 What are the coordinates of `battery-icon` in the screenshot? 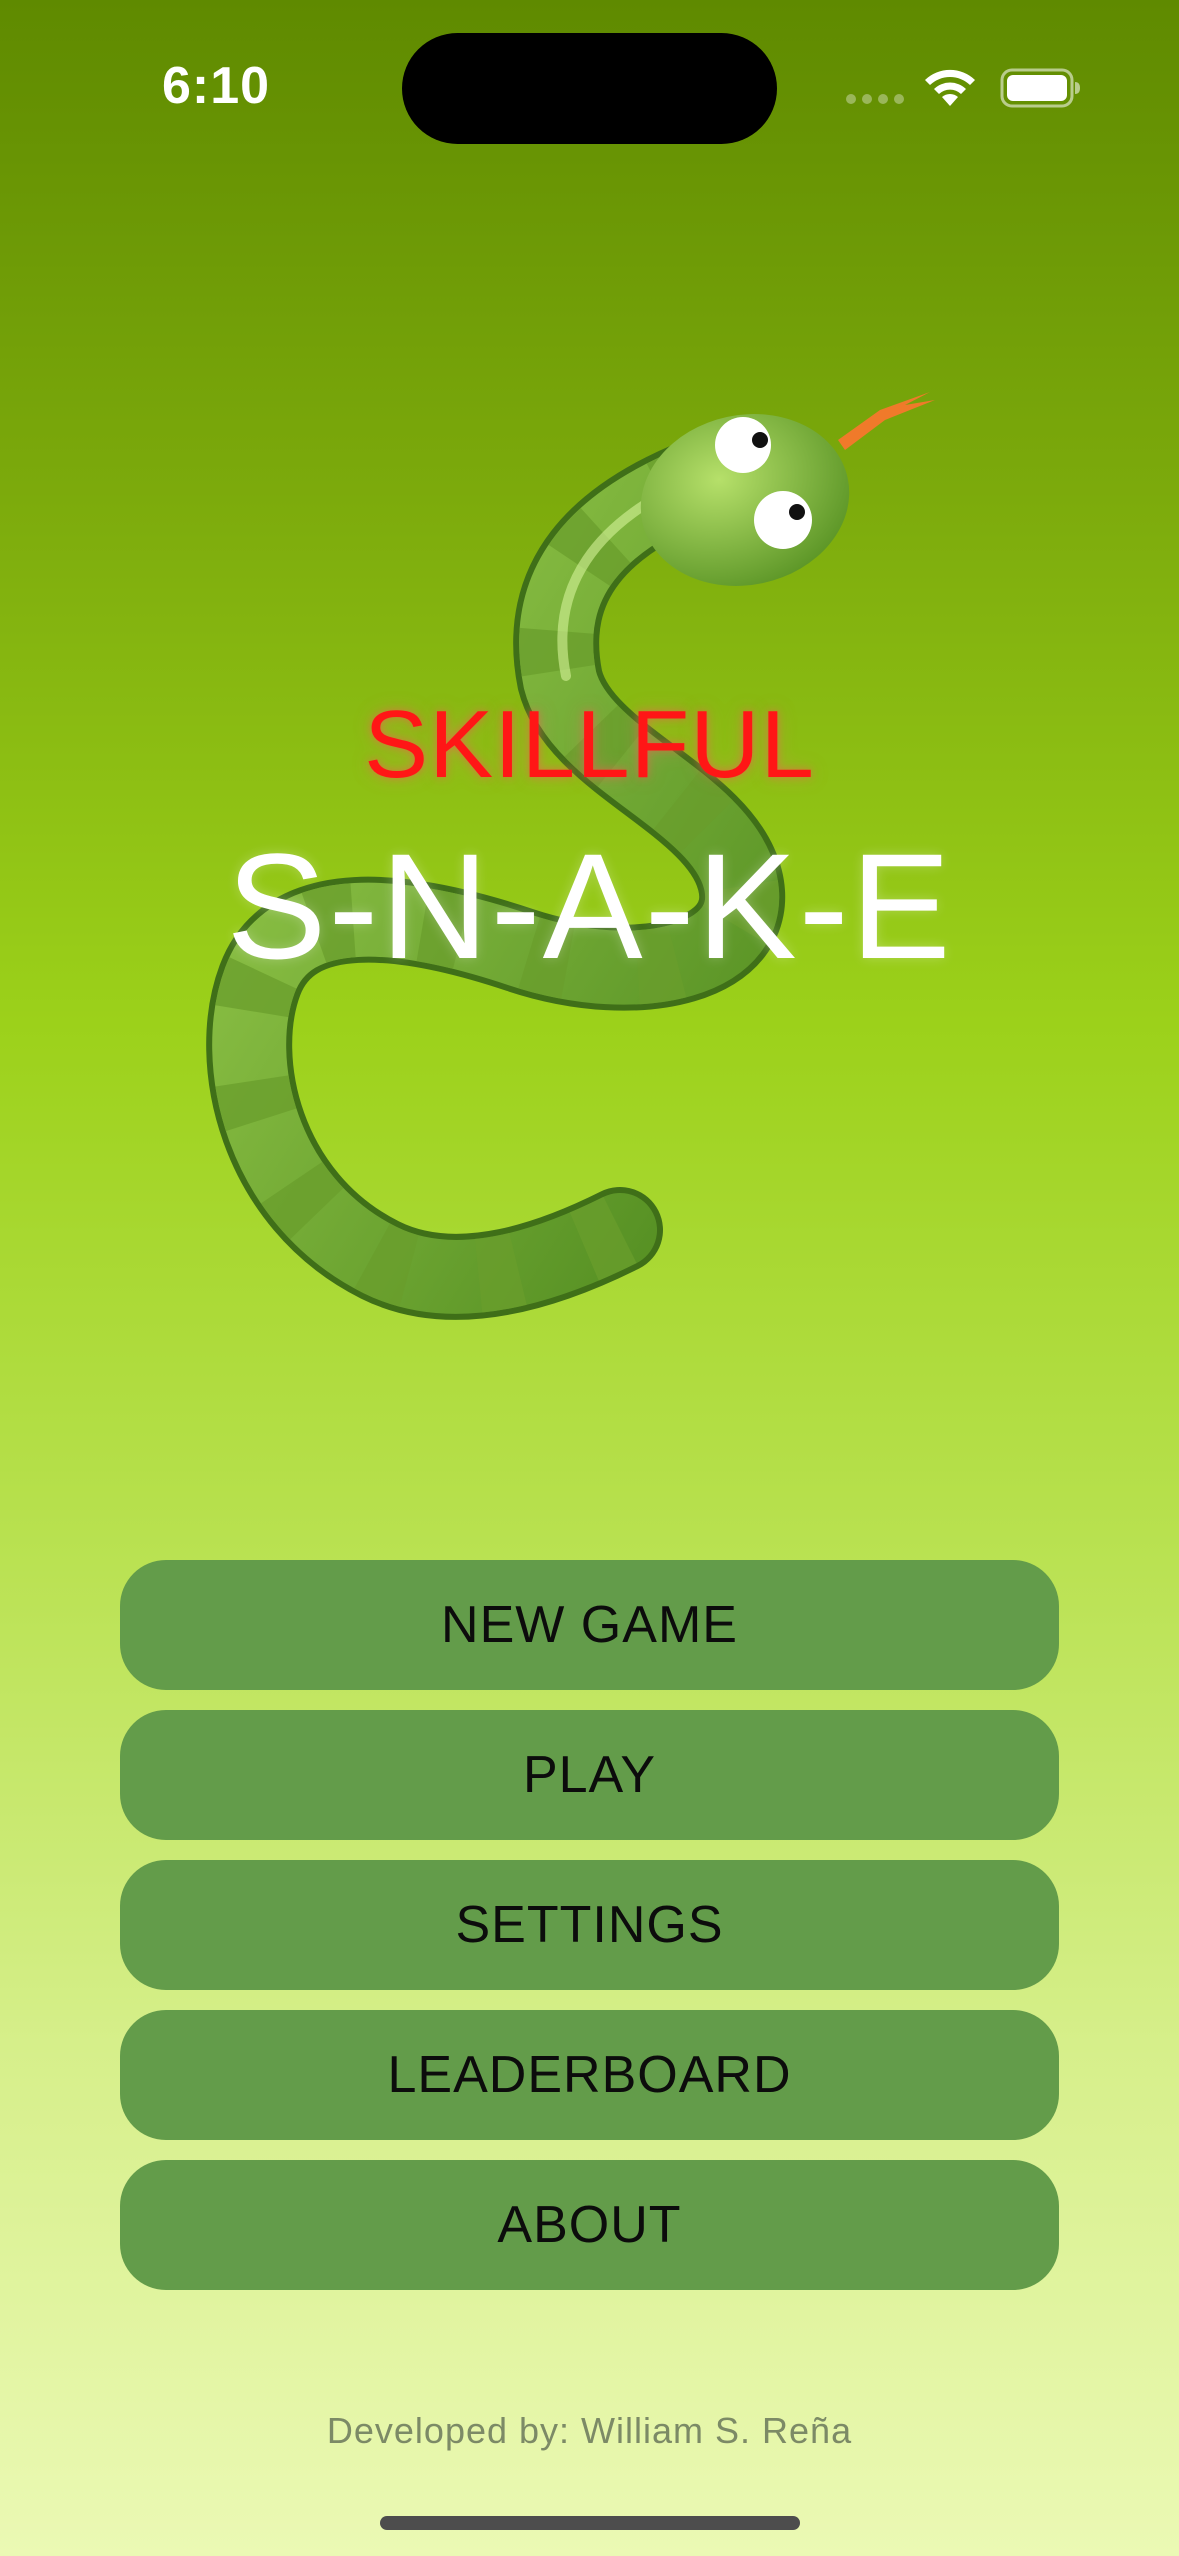 It's located at (1040, 88).